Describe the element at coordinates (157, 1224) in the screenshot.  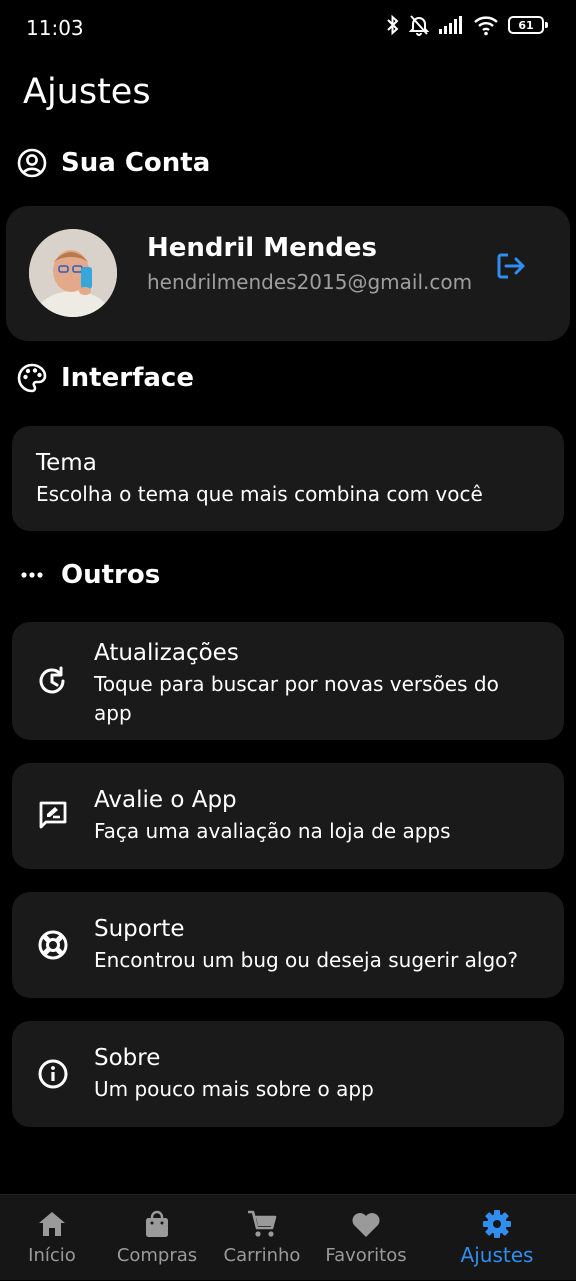
I see `shopping-bag-icon` at that location.